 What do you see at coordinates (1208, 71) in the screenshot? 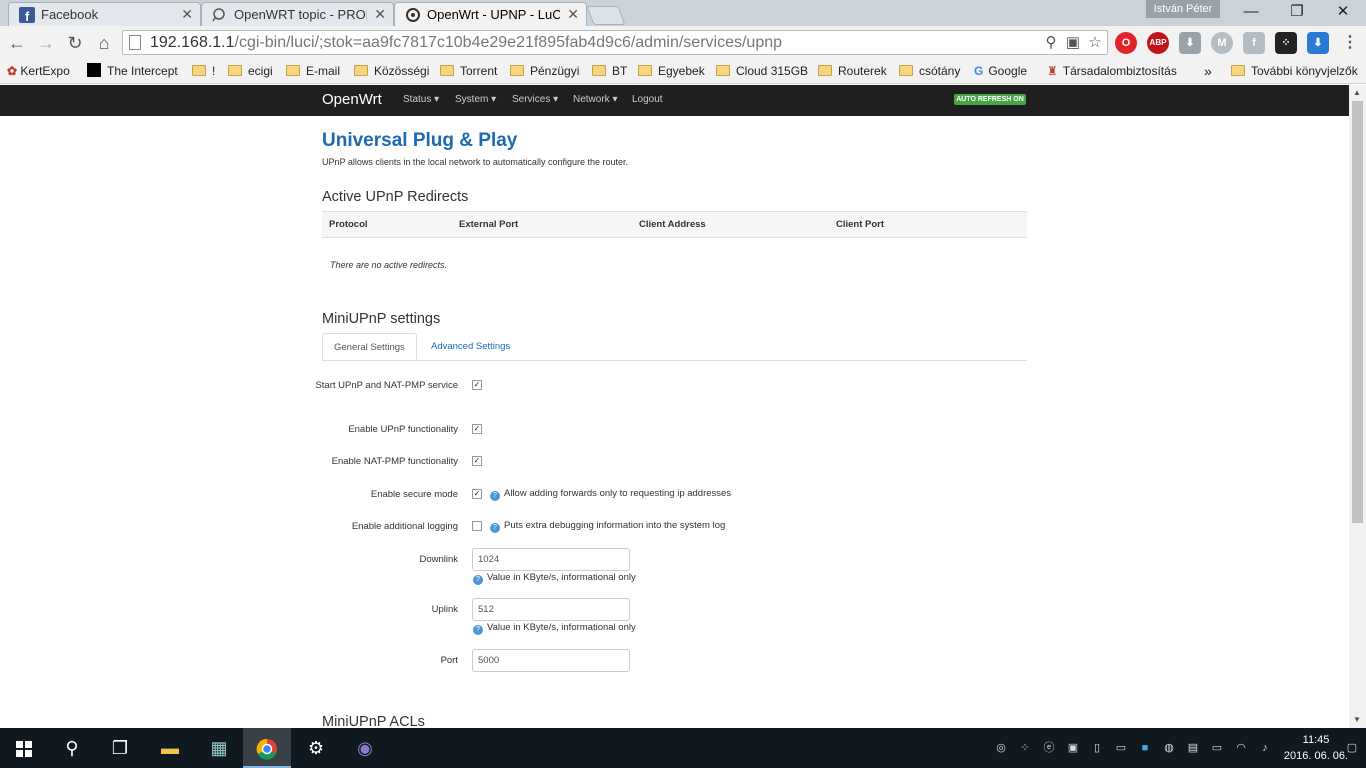
I see `bookmarks-overflow-icon: »` at bounding box center [1208, 71].